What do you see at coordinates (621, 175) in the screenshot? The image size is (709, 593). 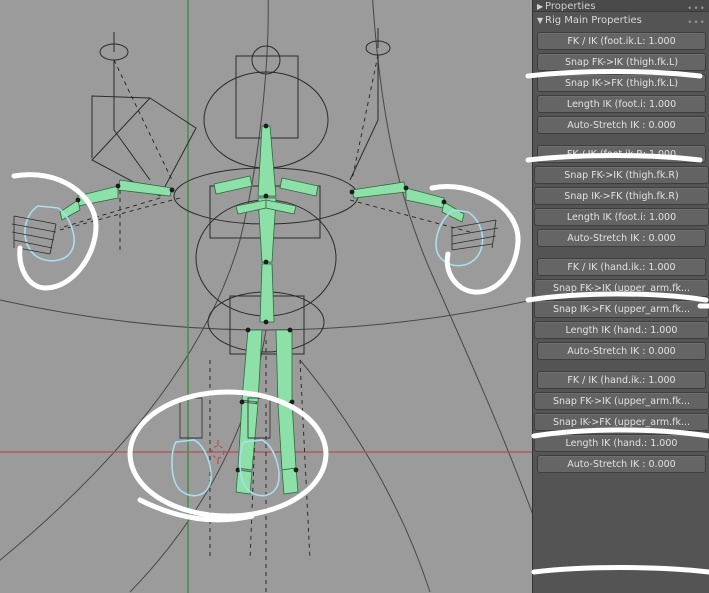 I see `snap-fk-to-ik-thigh-fk-r-button: Snap FK->IK (thigh.fk.R)` at bounding box center [621, 175].